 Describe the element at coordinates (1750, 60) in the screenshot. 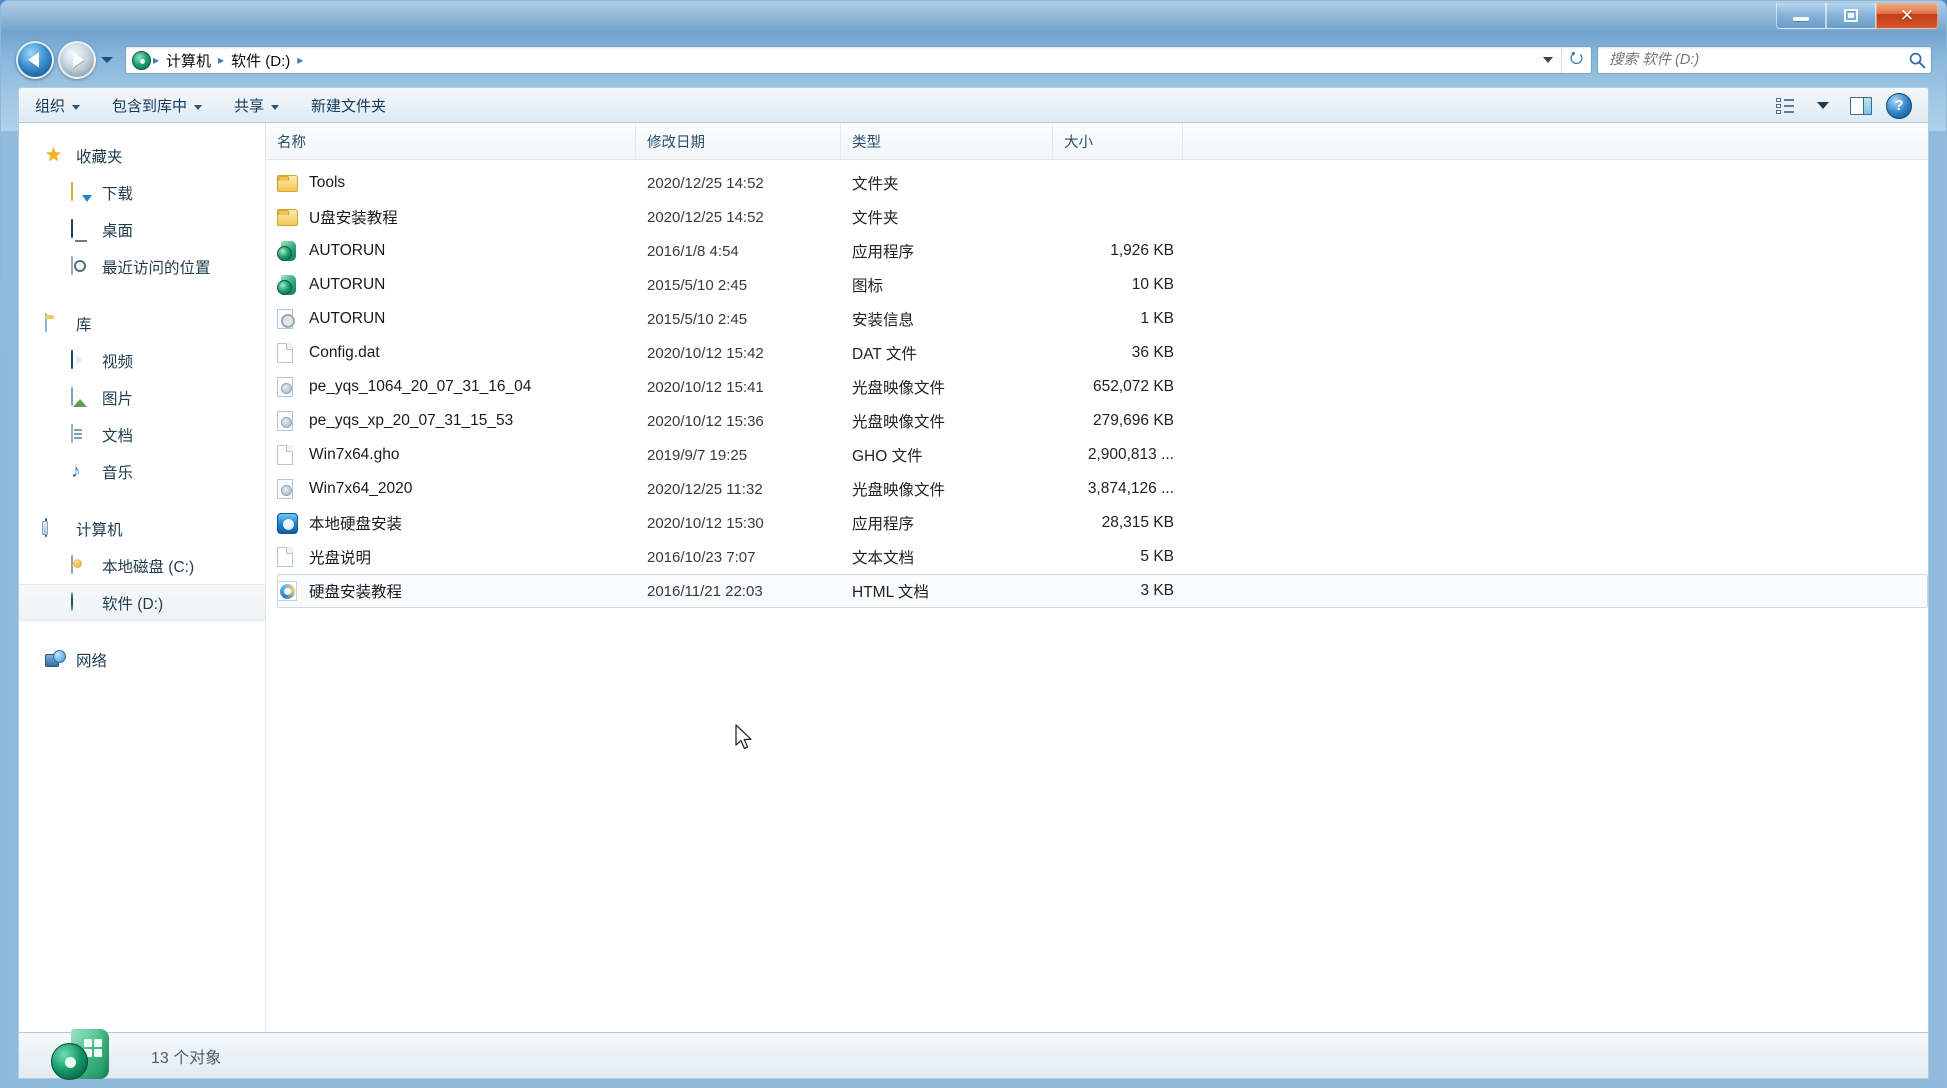

I see `search-input` at that location.